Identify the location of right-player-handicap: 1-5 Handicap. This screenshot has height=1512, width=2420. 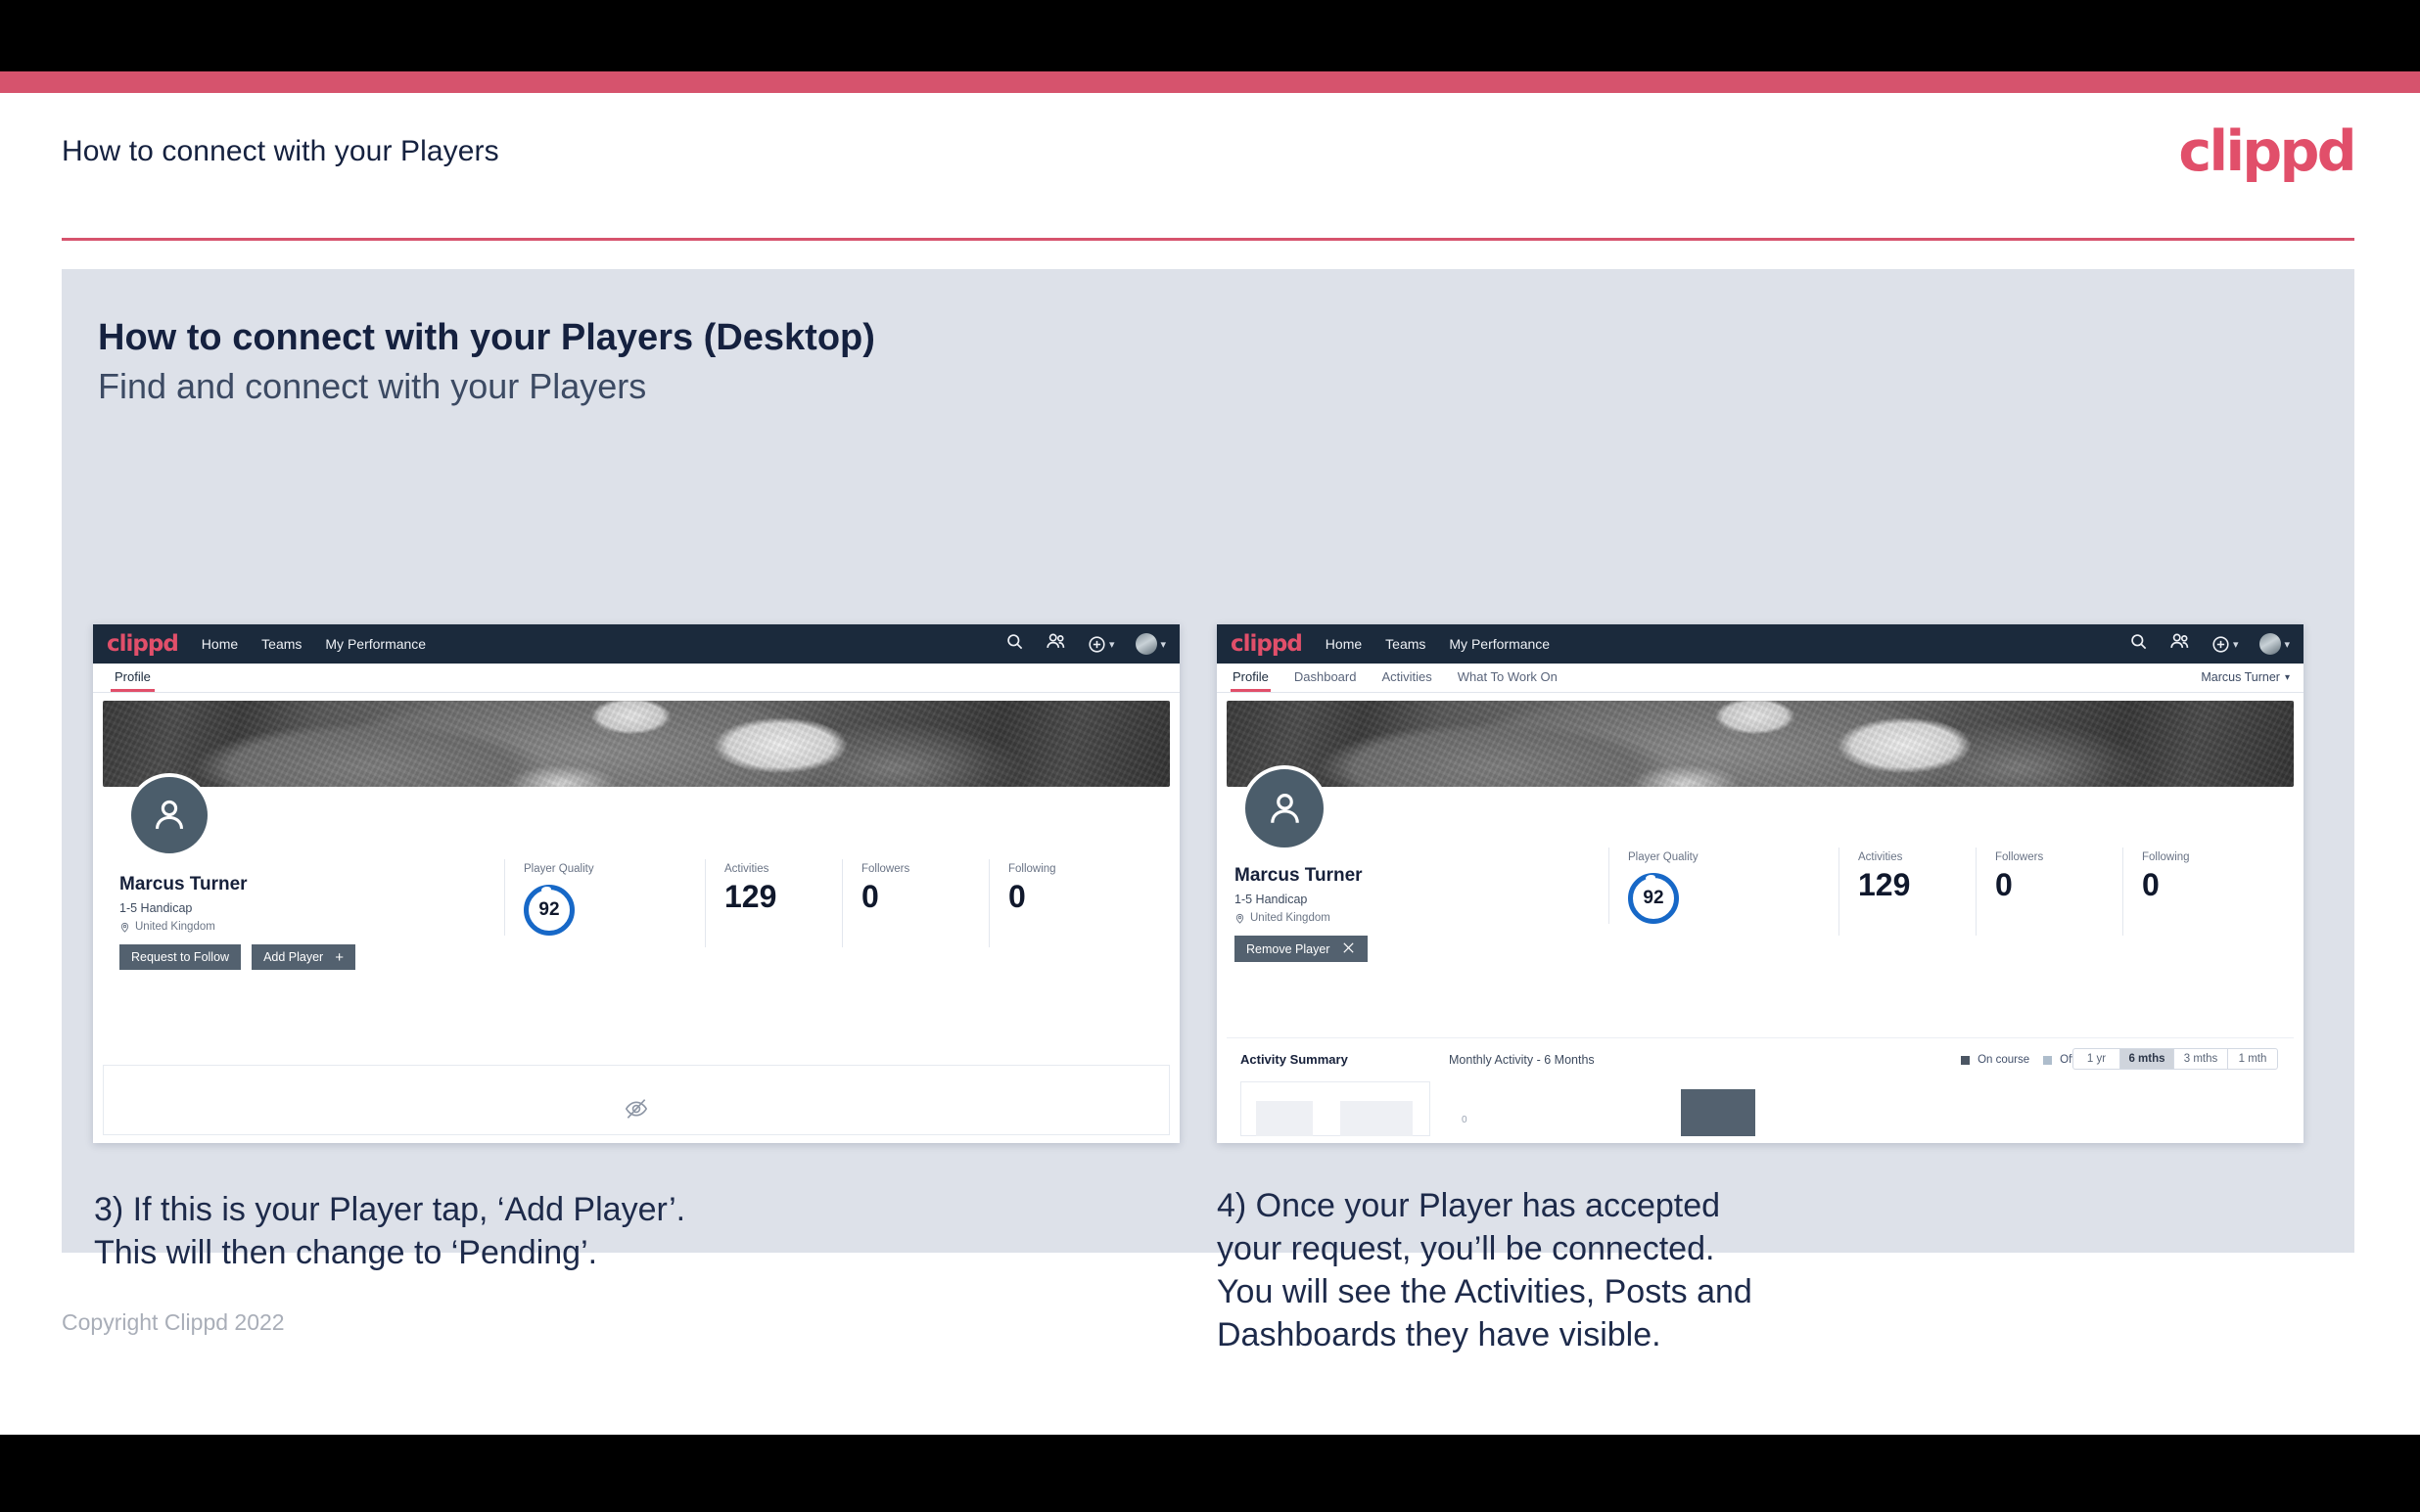
(1271, 899).